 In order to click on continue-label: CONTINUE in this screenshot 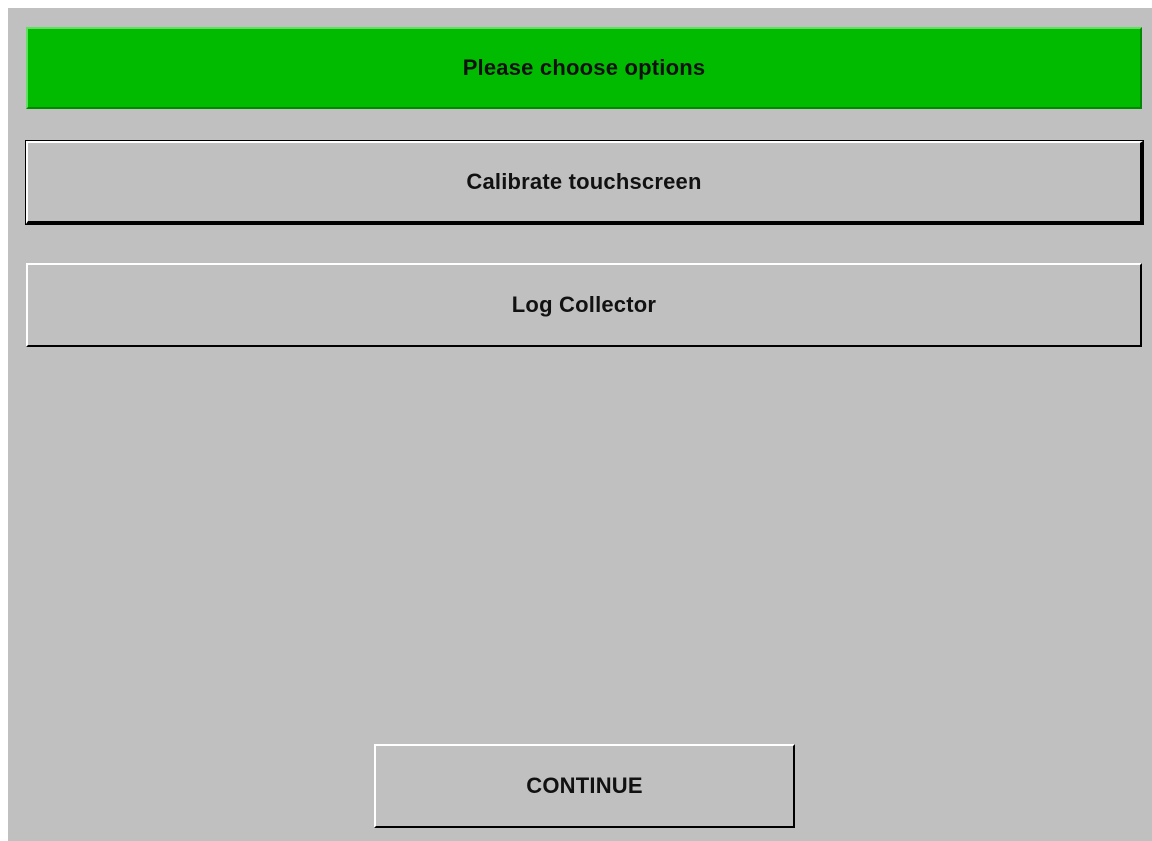, I will do `click(584, 785)`.